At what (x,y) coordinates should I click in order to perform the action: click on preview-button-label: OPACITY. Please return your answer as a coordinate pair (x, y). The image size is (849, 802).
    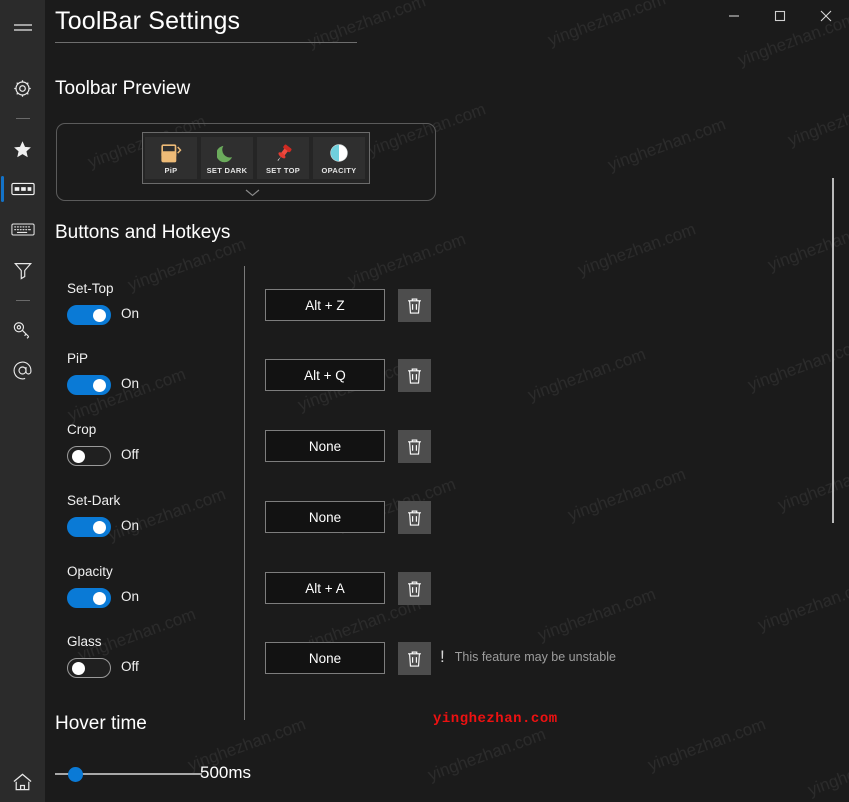
    Looking at the image, I should click on (339, 170).